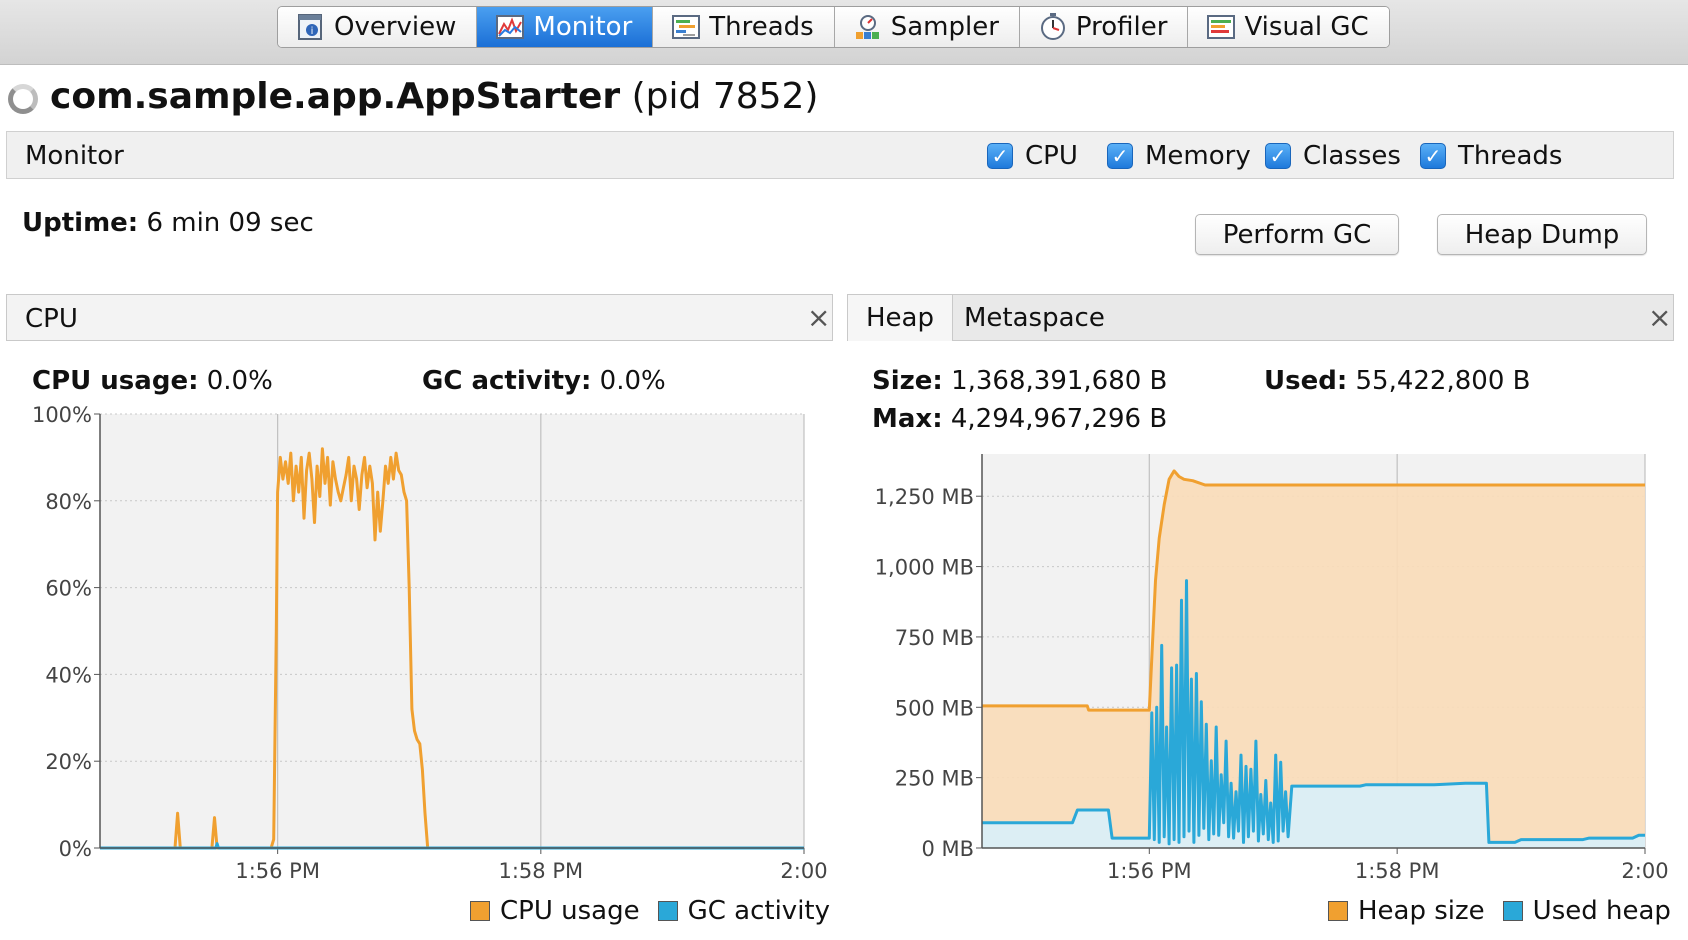 The image size is (1688, 940). What do you see at coordinates (1059, 419) in the screenshot?
I see `heap-max-value: 4,294,967,296 B` at bounding box center [1059, 419].